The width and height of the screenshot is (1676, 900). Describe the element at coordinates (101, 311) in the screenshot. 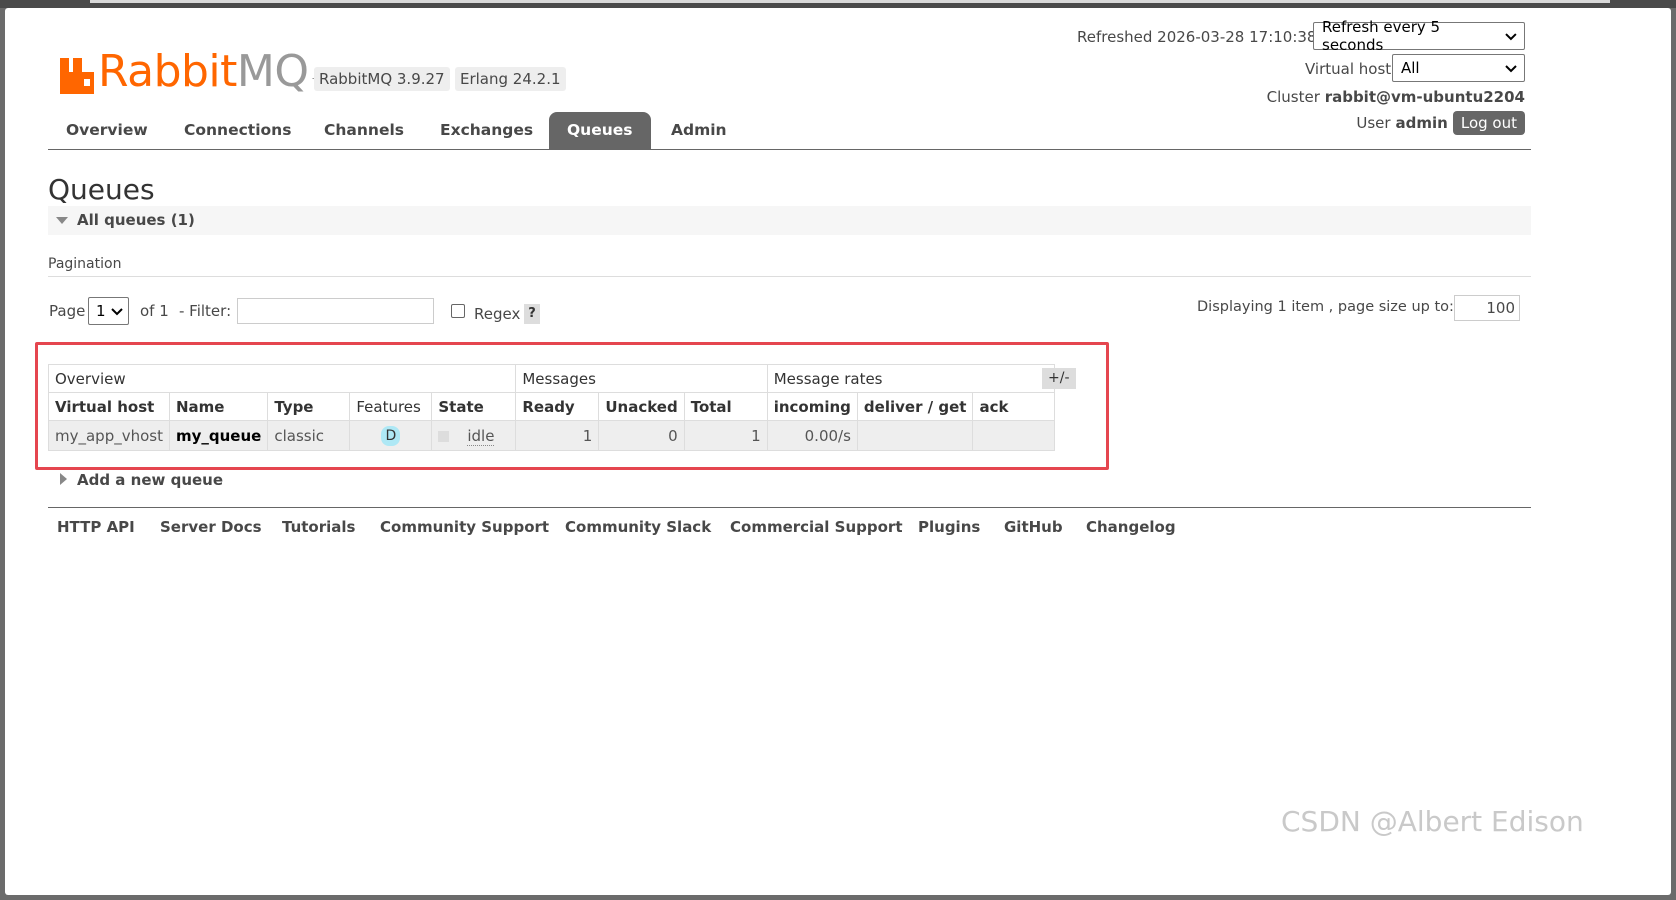

I see `page-value: 1` at that location.